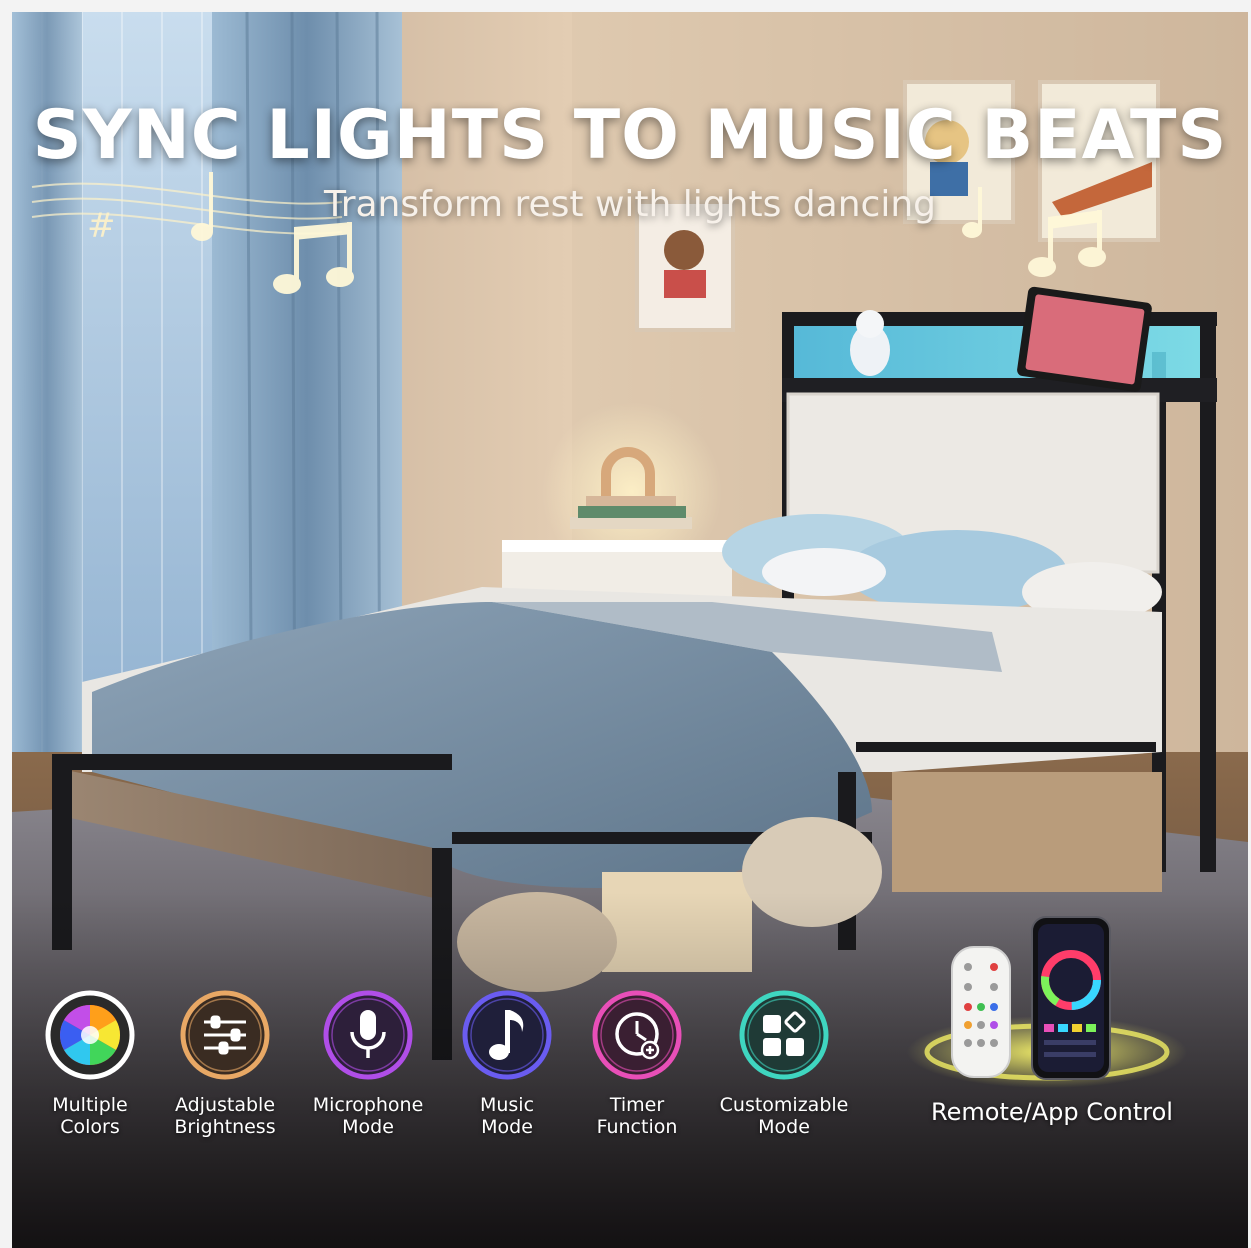 The height and width of the screenshot is (1248, 1251). Describe the element at coordinates (1052, 1112) in the screenshot. I see `remote-app-control-label: Remote/App Control` at that location.